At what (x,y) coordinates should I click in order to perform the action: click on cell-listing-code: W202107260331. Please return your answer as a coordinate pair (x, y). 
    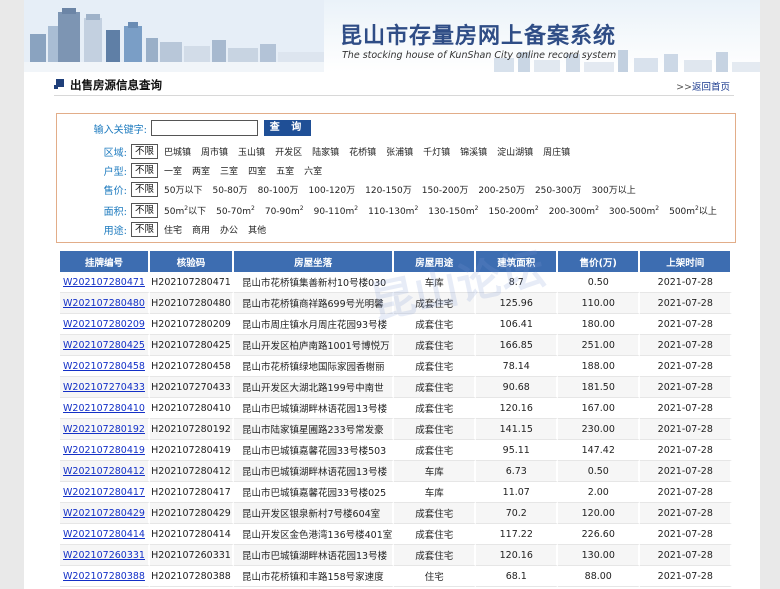
    Looking at the image, I should click on (105, 555).